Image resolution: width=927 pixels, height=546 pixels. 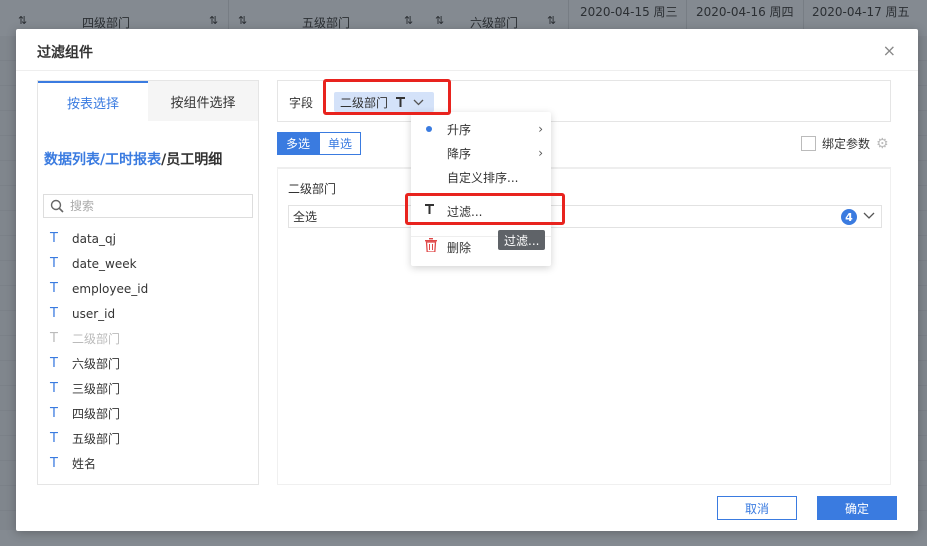 What do you see at coordinates (585, 216) in the screenshot?
I see `filter-select: 全选 4` at bounding box center [585, 216].